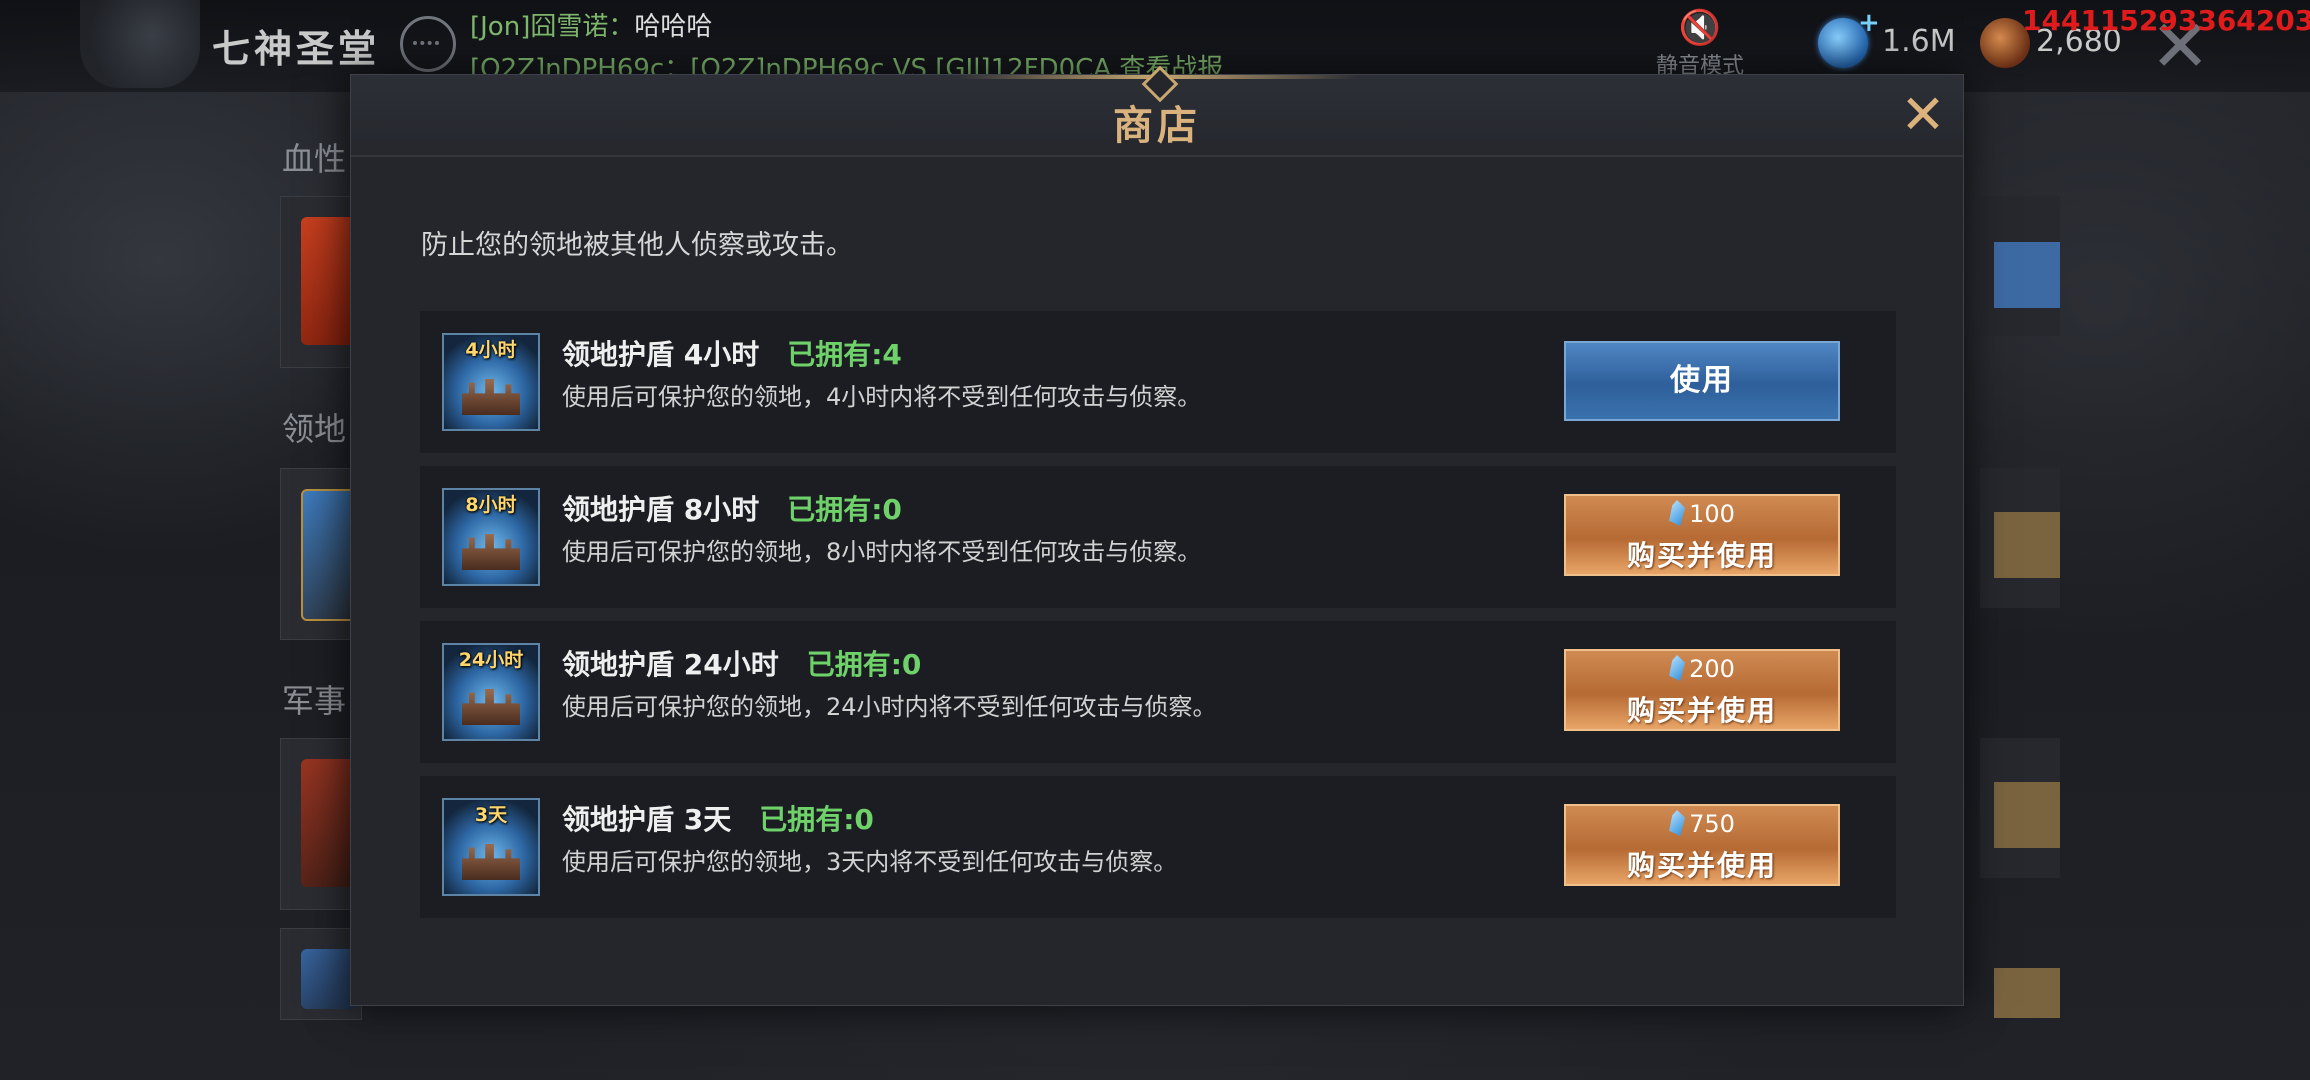 The height and width of the screenshot is (1080, 2310). What do you see at coordinates (314, 701) in the screenshot?
I see `bg-section-label: 军事` at bounding box center [314, 701].